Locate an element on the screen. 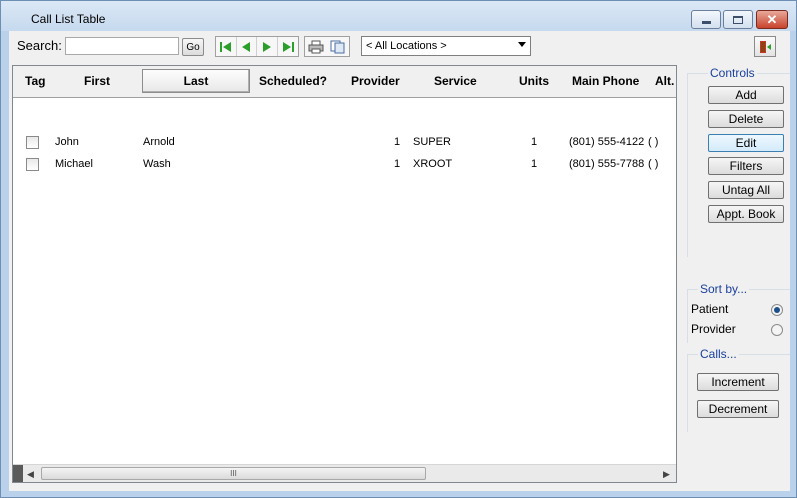  scroll-right-icon: ▶ is located at coordinates (666, 474).